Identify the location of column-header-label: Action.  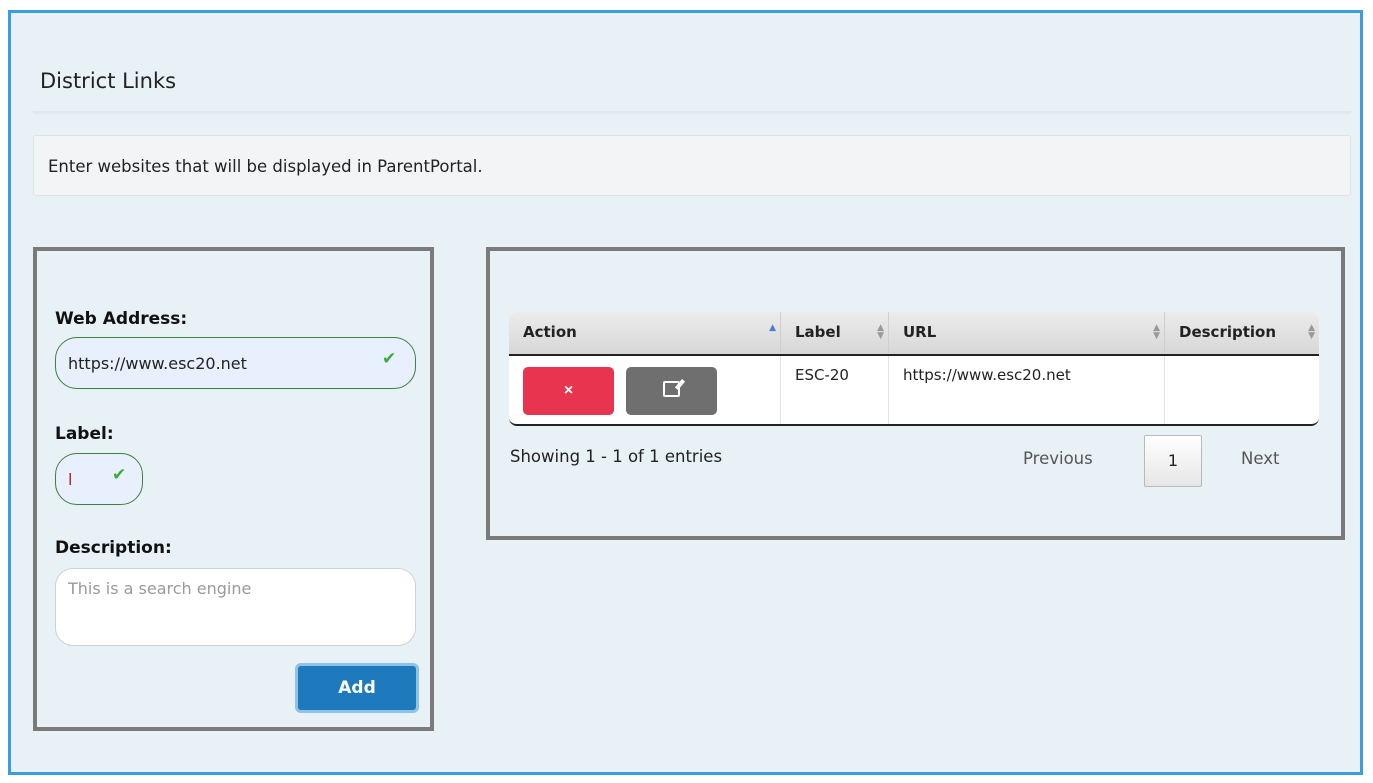
(550, 332).